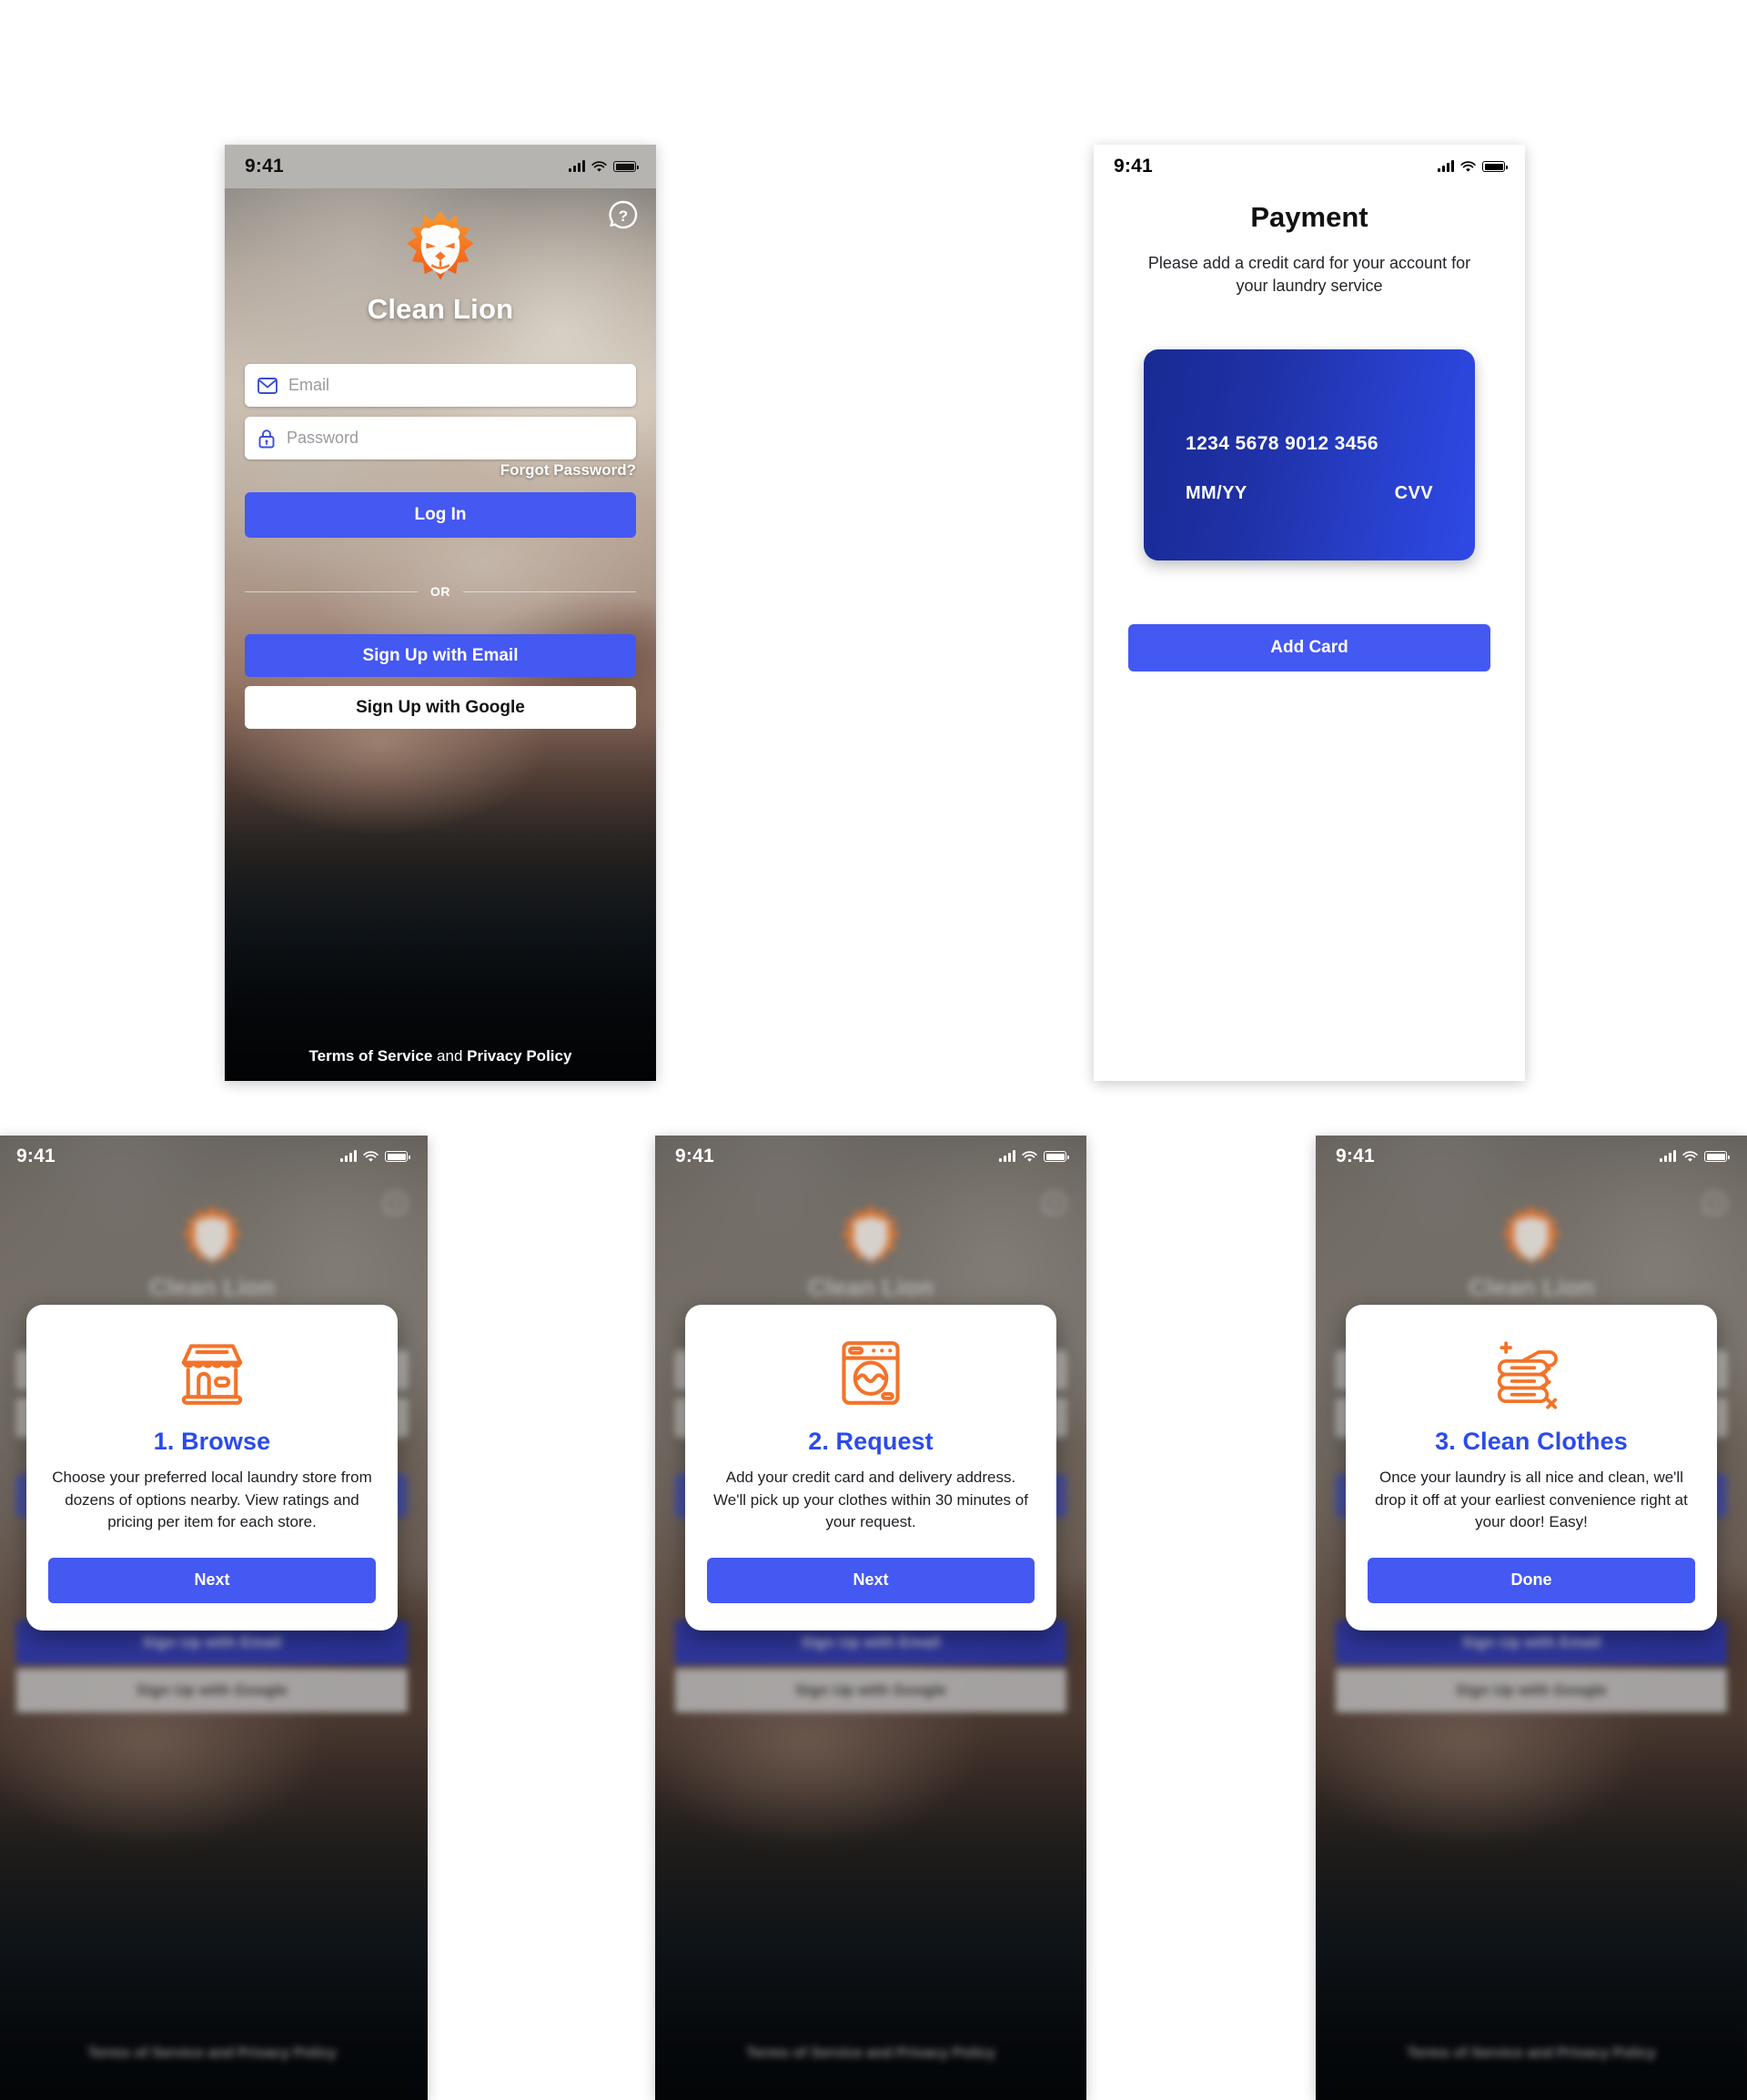 This screenshot has width=1747, height=2100. I want to click on onboarding-title: 3. Clean Clothes, so click(1532, 1441).